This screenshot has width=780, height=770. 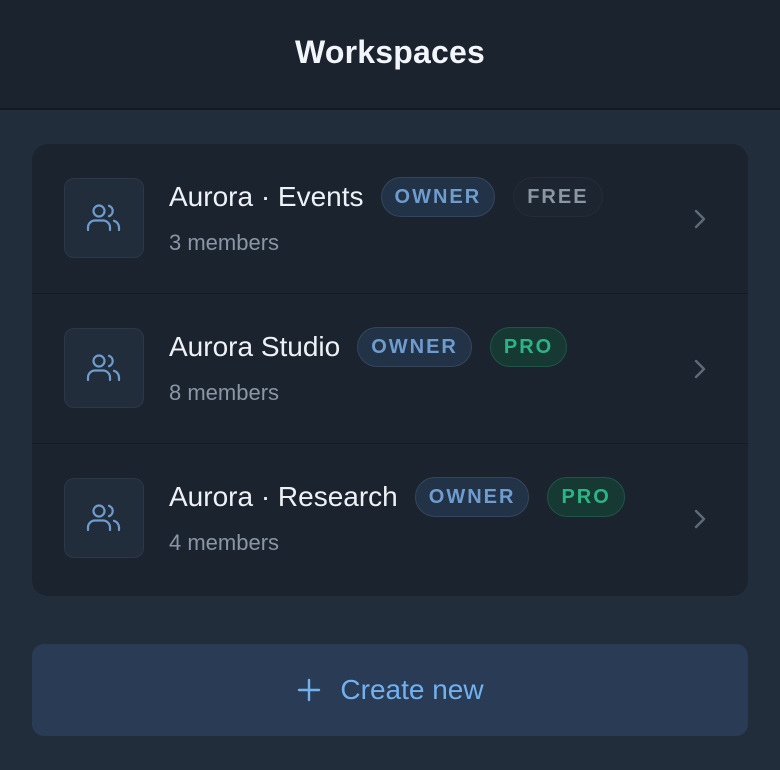 What do you see at coordinates (224, 392) in the screenshot?
I see `member-count: 8 members` at bounding box center [224, 392].